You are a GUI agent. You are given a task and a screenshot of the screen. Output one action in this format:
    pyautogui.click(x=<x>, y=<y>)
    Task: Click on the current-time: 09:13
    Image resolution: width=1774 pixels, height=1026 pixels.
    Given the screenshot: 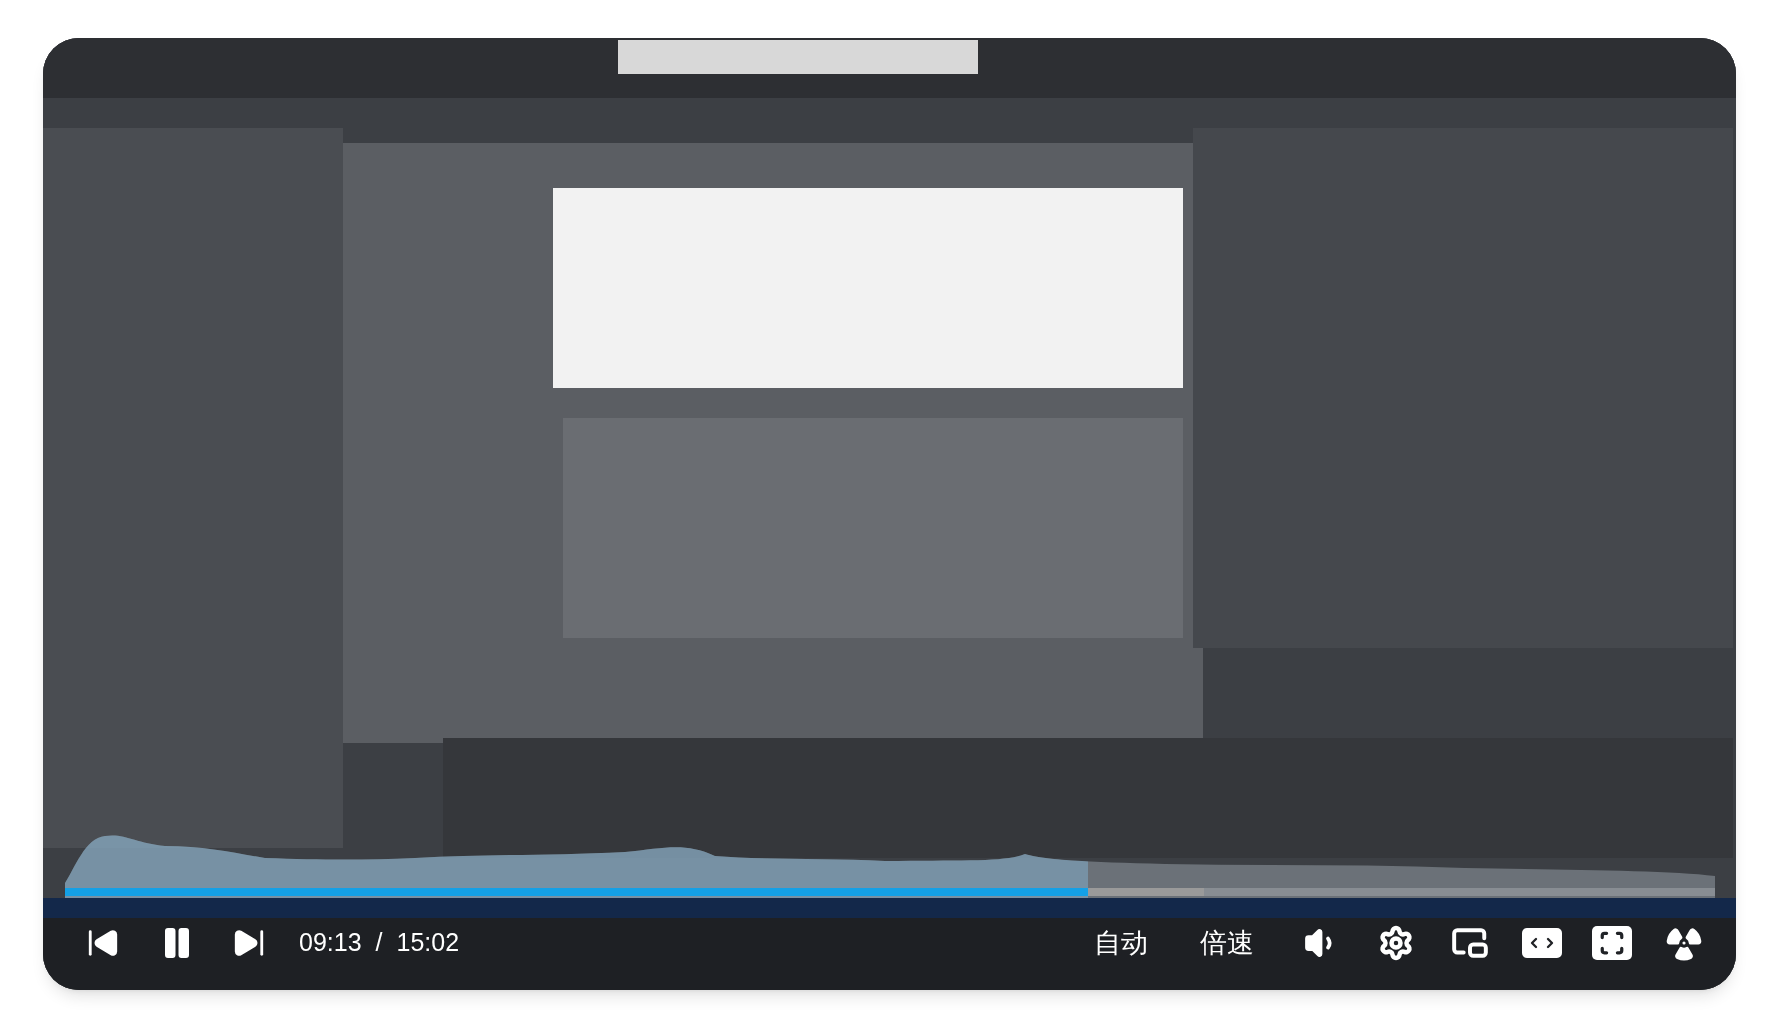 What is the action you would take?
    pyautogui.click(x=330, y=943)
    